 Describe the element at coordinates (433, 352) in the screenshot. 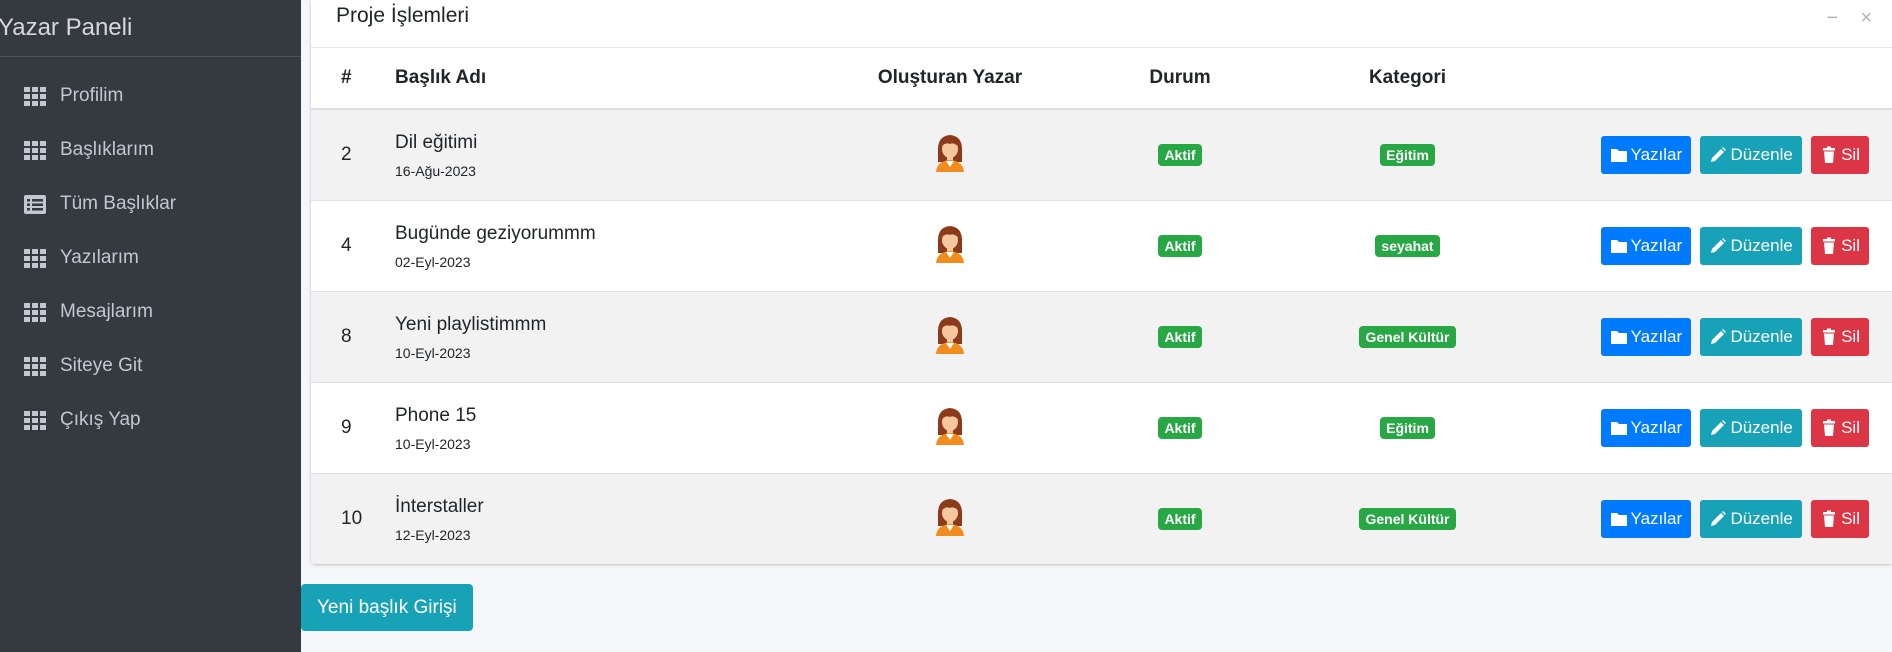

I see `row-date: 10-Eyl-2023` at that location.